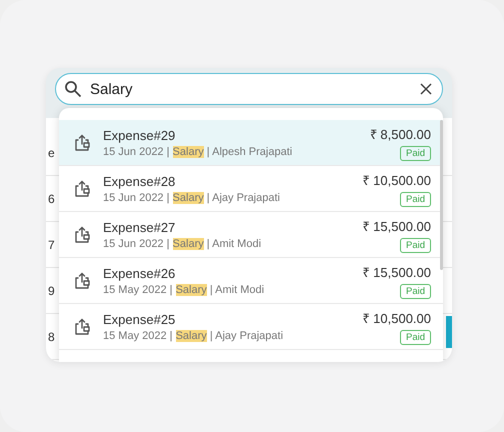  I want to click on result-item: Expense#26 15 May 2022 | Salary | Amit Modi ₹ 15,500.00 Paid, so click(251, 281).